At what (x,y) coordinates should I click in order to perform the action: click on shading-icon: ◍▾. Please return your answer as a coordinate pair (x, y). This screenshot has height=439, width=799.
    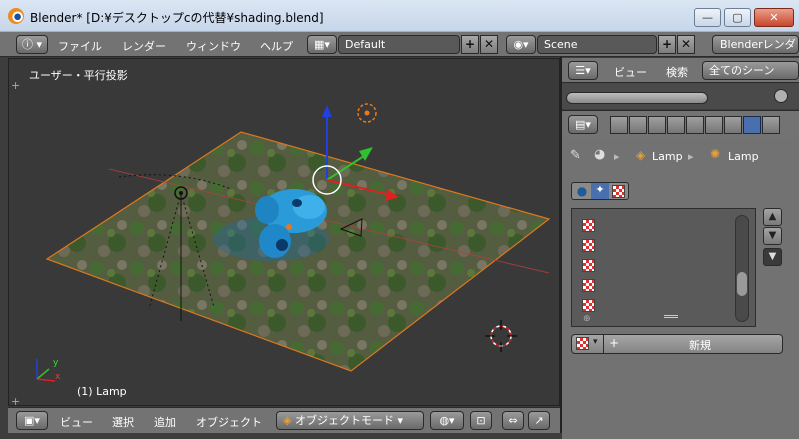
    Looking at the image, I should click on (447, 420).